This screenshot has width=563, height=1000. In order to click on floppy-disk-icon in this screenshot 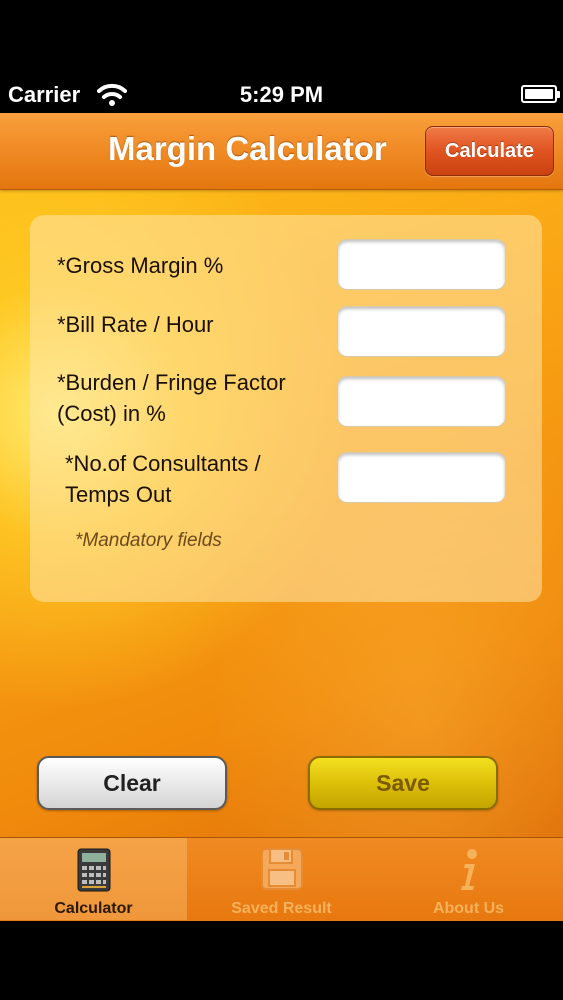, I will do `click(281, 869)`.